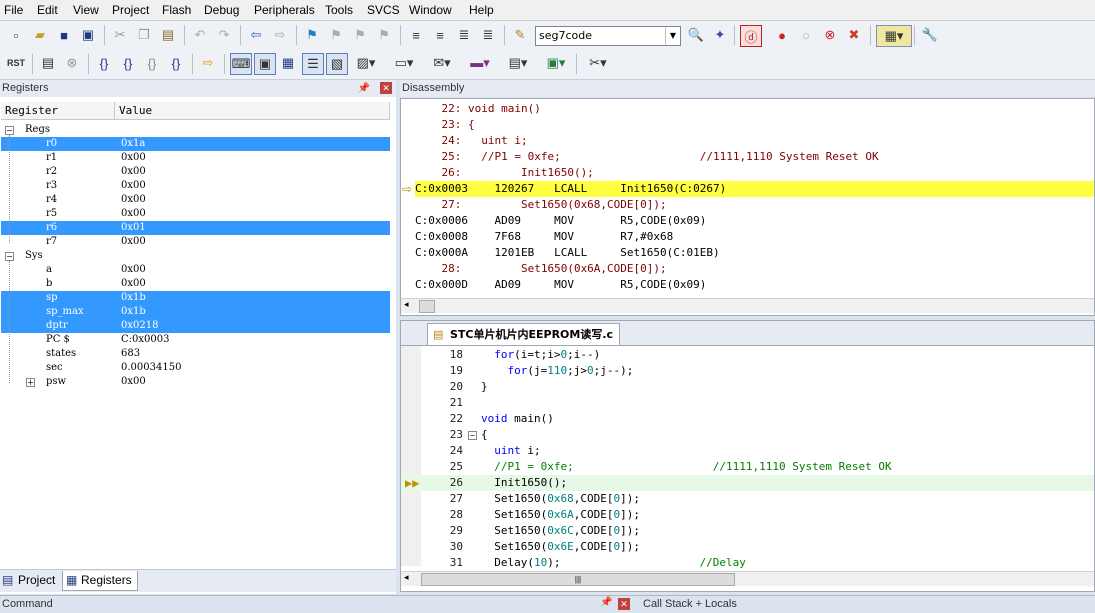 The width and height of the screenshot is (1095, 613). Describe the element at coordinates (747, 515) in the screenshot. I see `code-line: 28 Set1650(0x6A,CODE[0]);` at that location.